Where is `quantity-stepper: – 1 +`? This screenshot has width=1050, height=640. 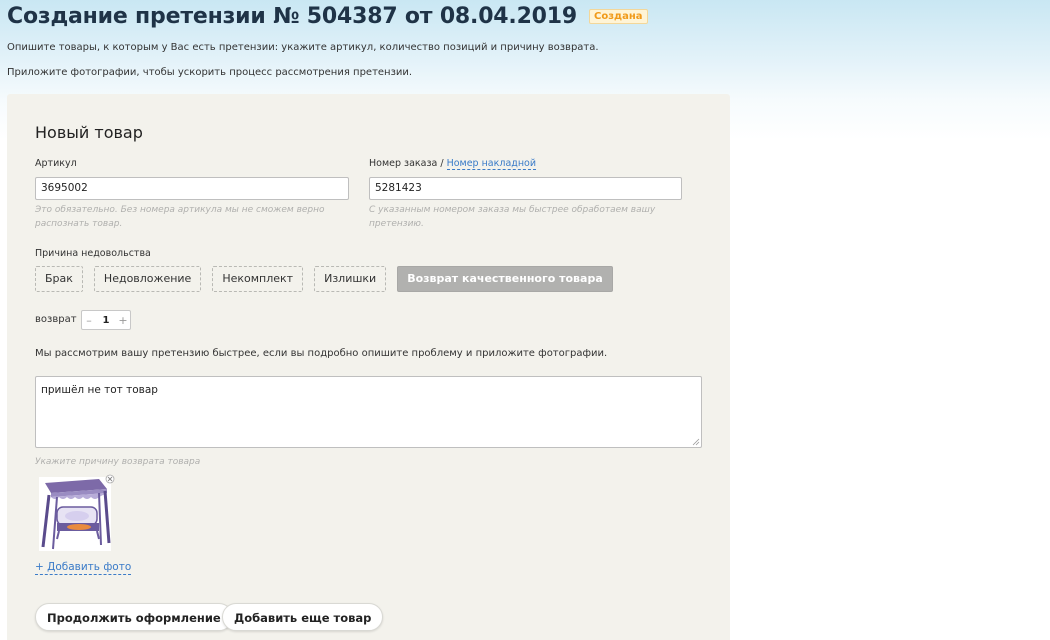
quantity-stepper: – 1 + is located at coordinates (106, 320).